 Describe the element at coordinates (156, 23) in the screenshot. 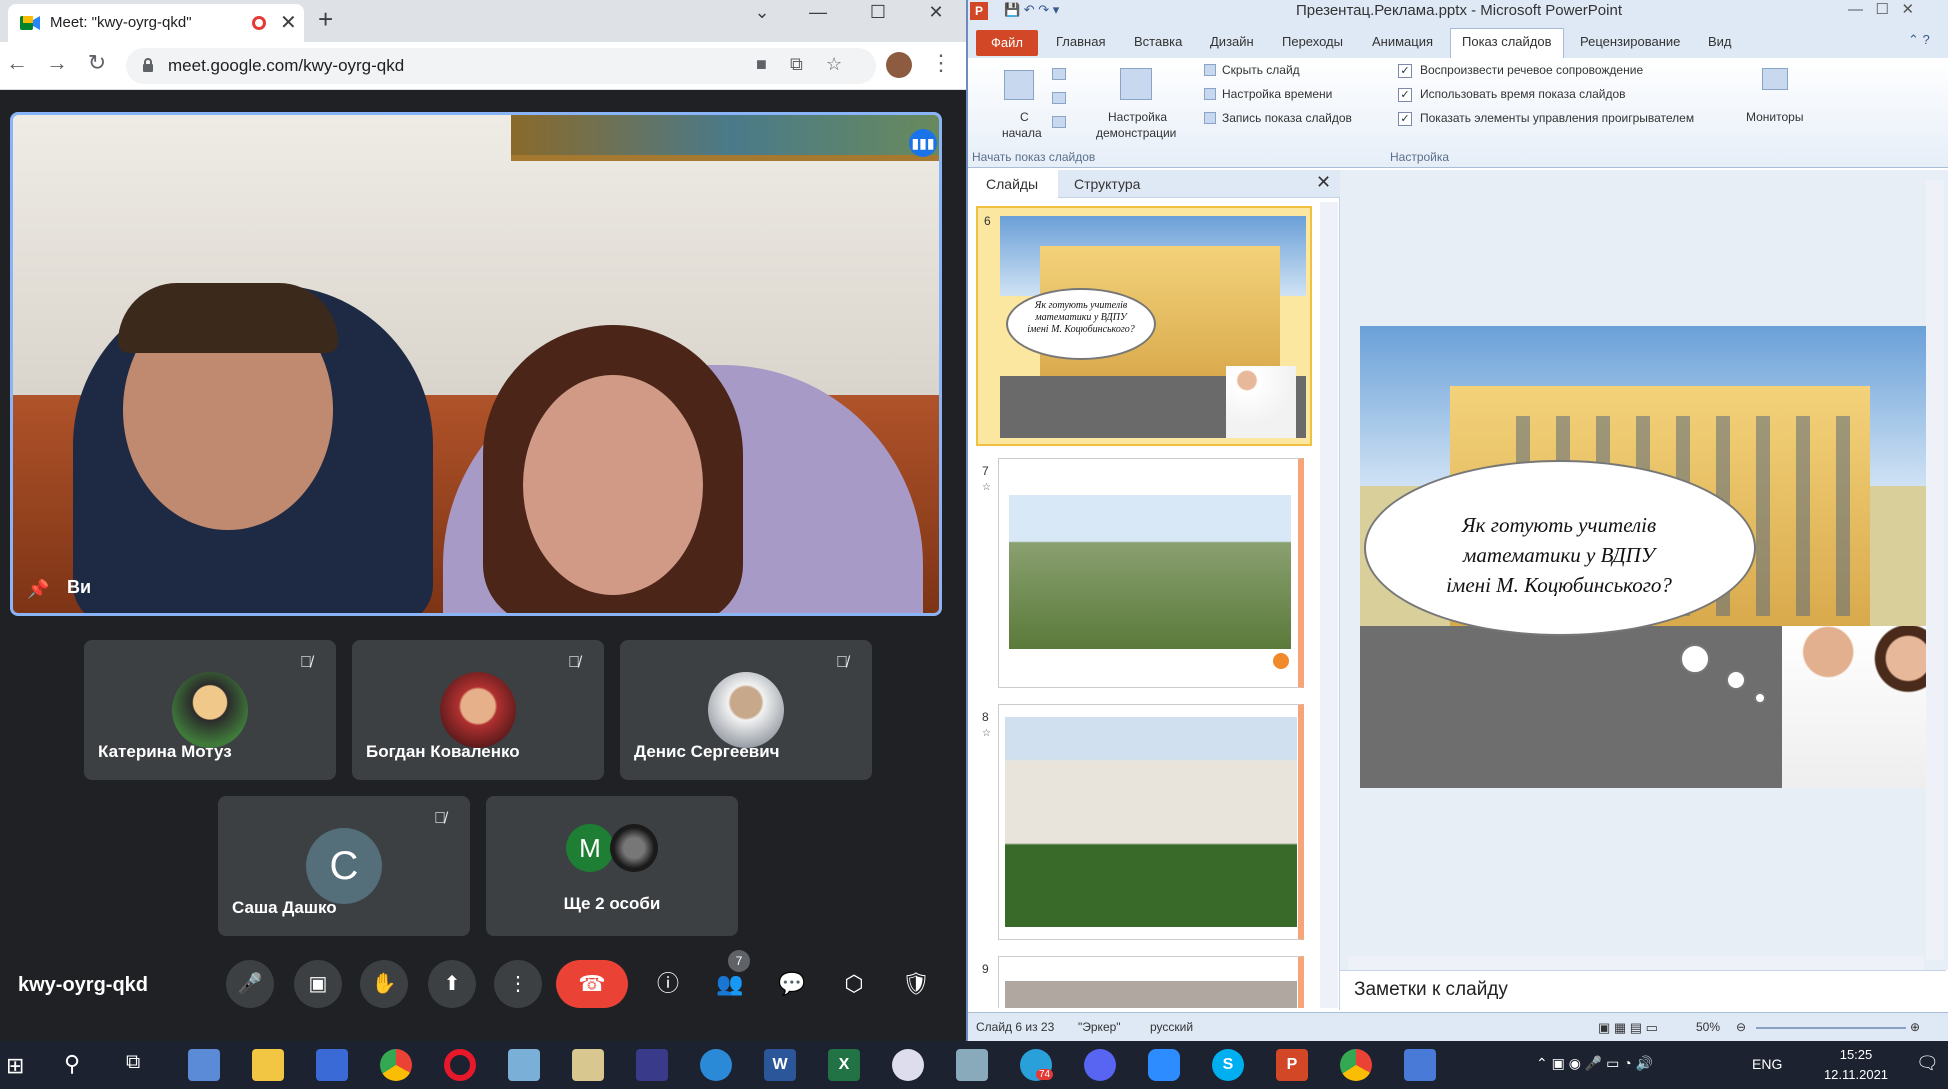

I see `browser-tab: Meet: "kwy-oyrg-qkd" ✕` at that location.